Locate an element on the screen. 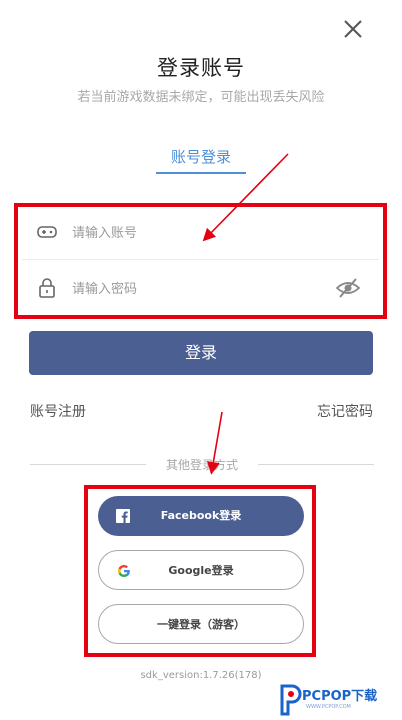 The width and height of the screenshot is (402, 720). google-login-button: Google登录 is located at coordinates (201, 570).